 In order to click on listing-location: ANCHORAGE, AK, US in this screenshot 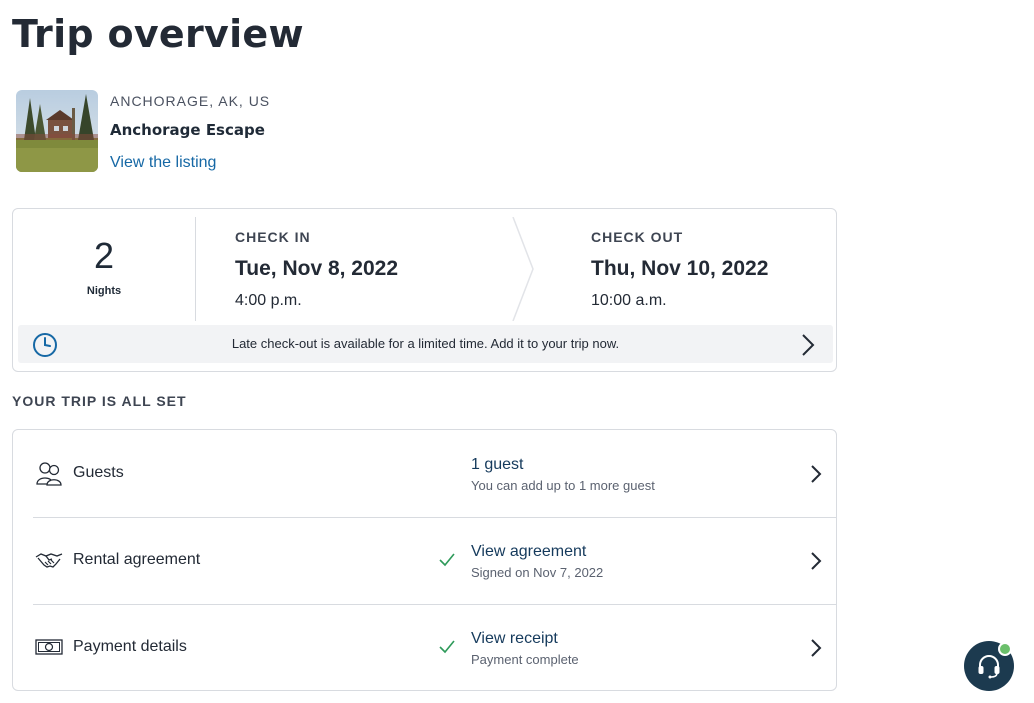, I will do `click(190, 101)`.